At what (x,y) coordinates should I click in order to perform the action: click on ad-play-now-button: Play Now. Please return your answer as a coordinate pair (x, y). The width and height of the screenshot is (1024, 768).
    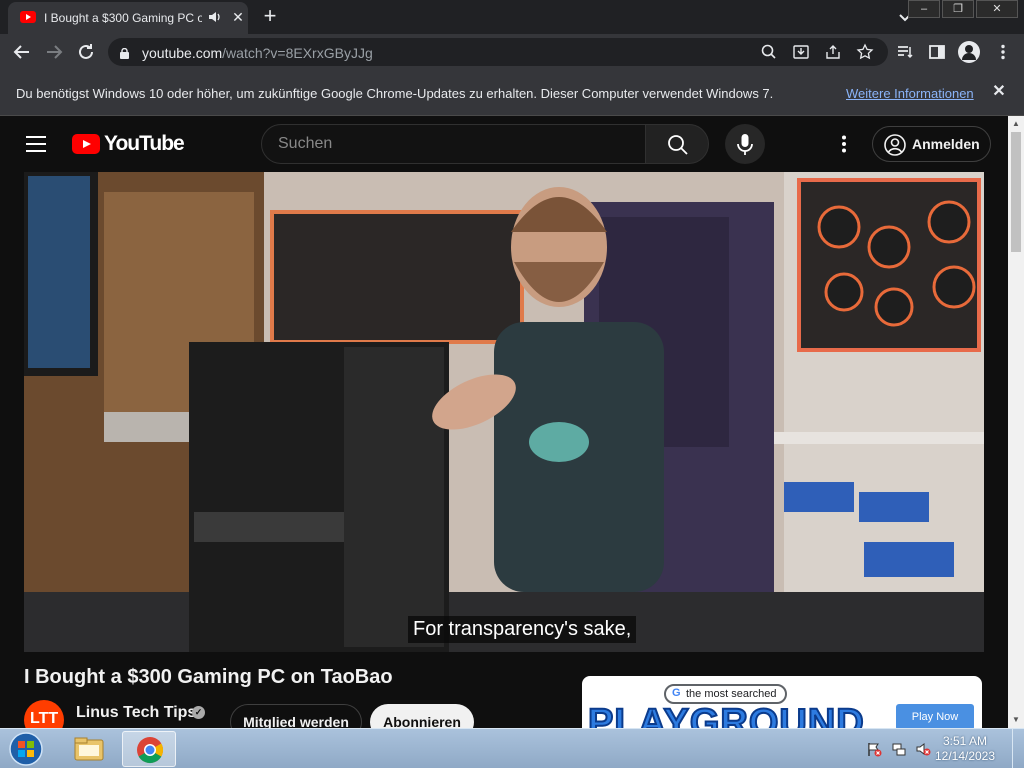
    Looking at the image, I should click on (935, 716).